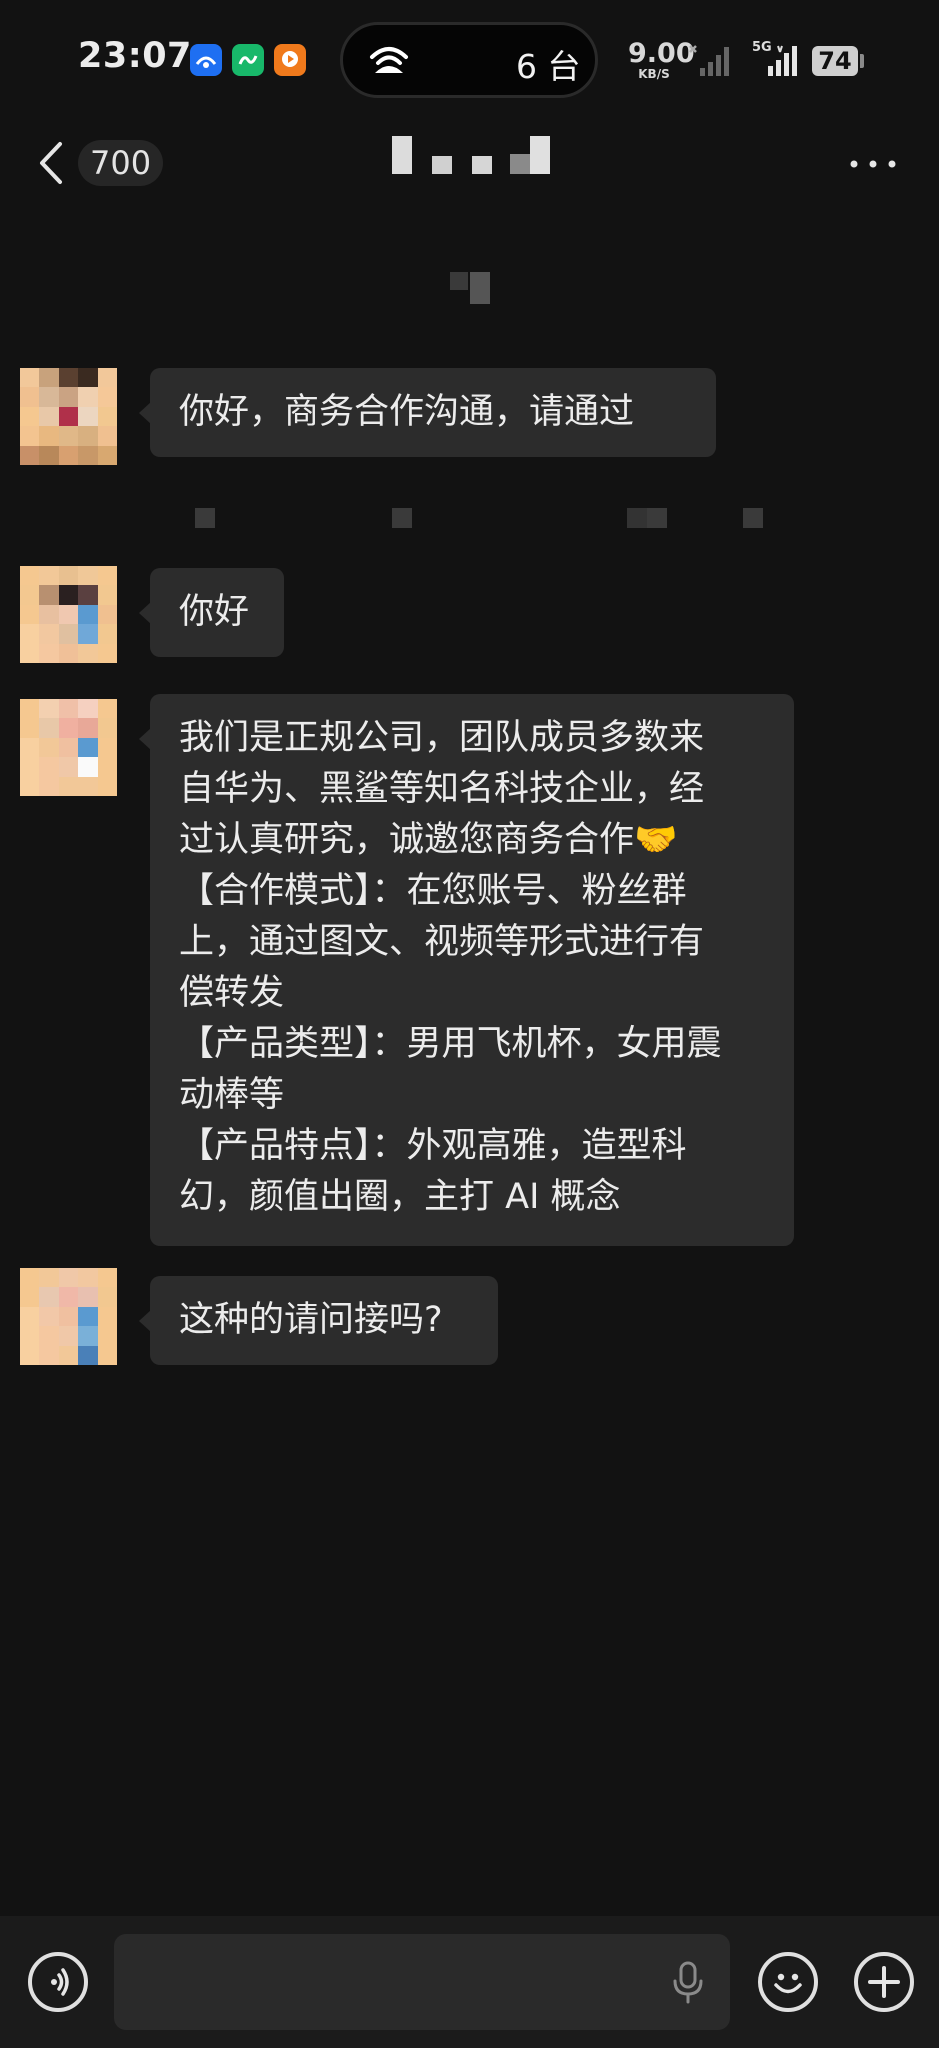 The height and width of the screenshot is (2048, 939). What do you see at coordinates (654, 74) in the screenshot?
I see `network-speed-unit: KB/S` at bounding box center [654, 74].